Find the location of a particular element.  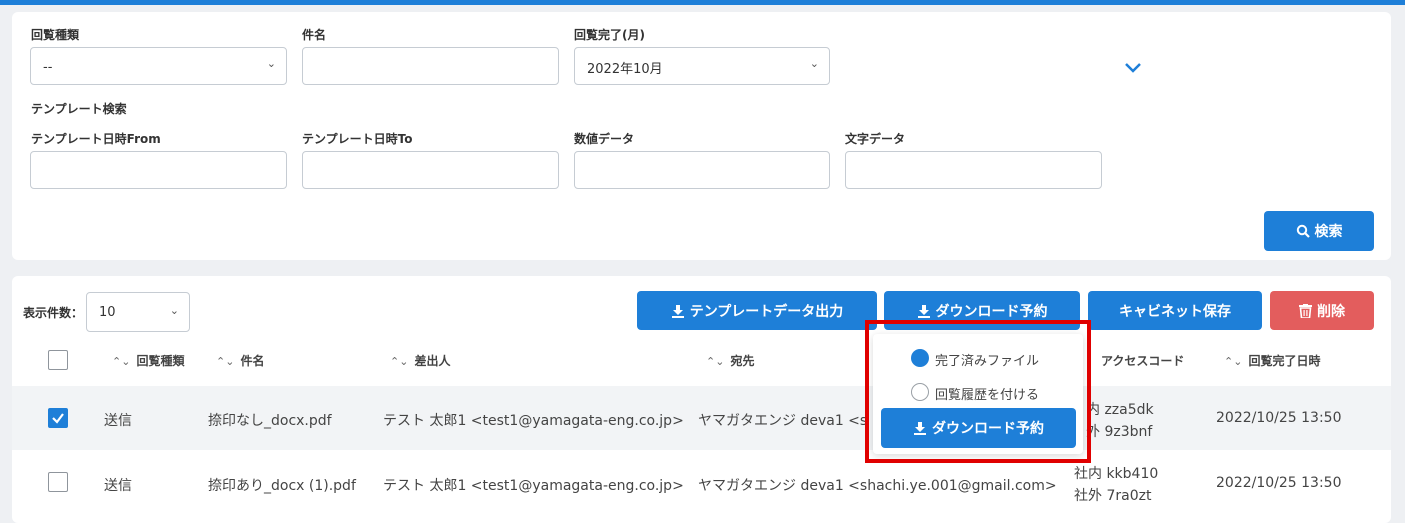

column-header-recipient: ⌃⌄ 宛先 is located at coordinates (730, 360).